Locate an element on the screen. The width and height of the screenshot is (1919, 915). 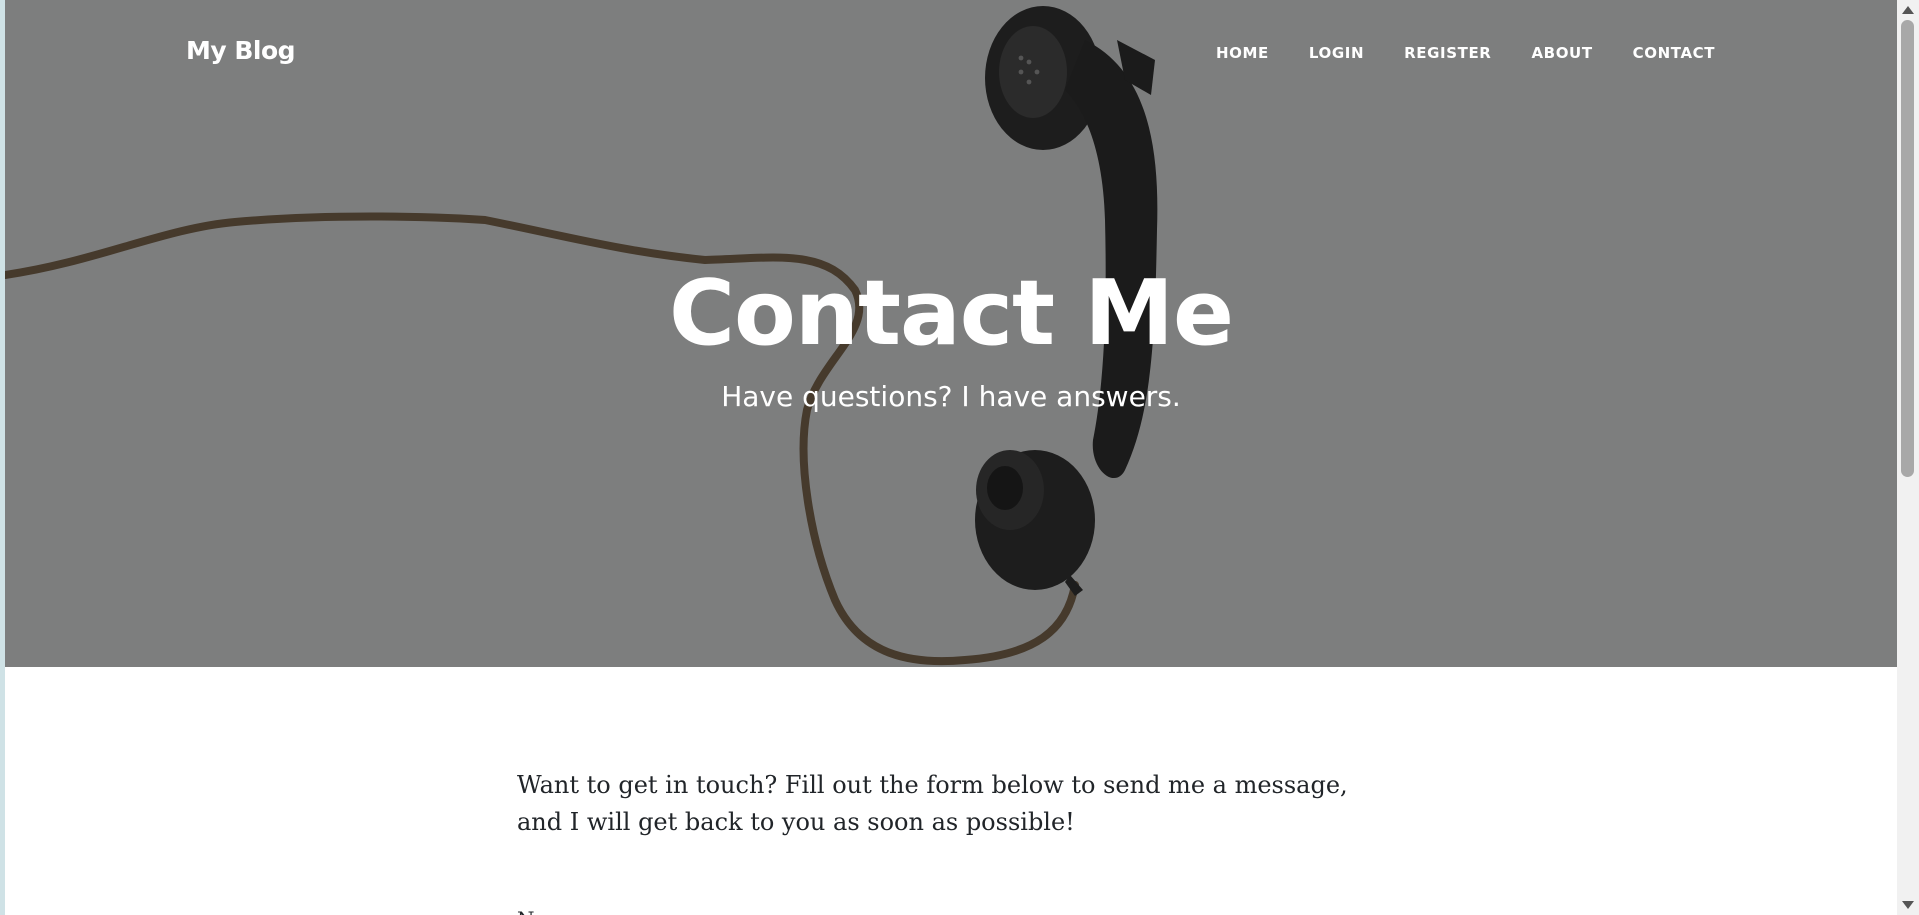
nav-item-home: HOME is located at coordinates (1262, 53).